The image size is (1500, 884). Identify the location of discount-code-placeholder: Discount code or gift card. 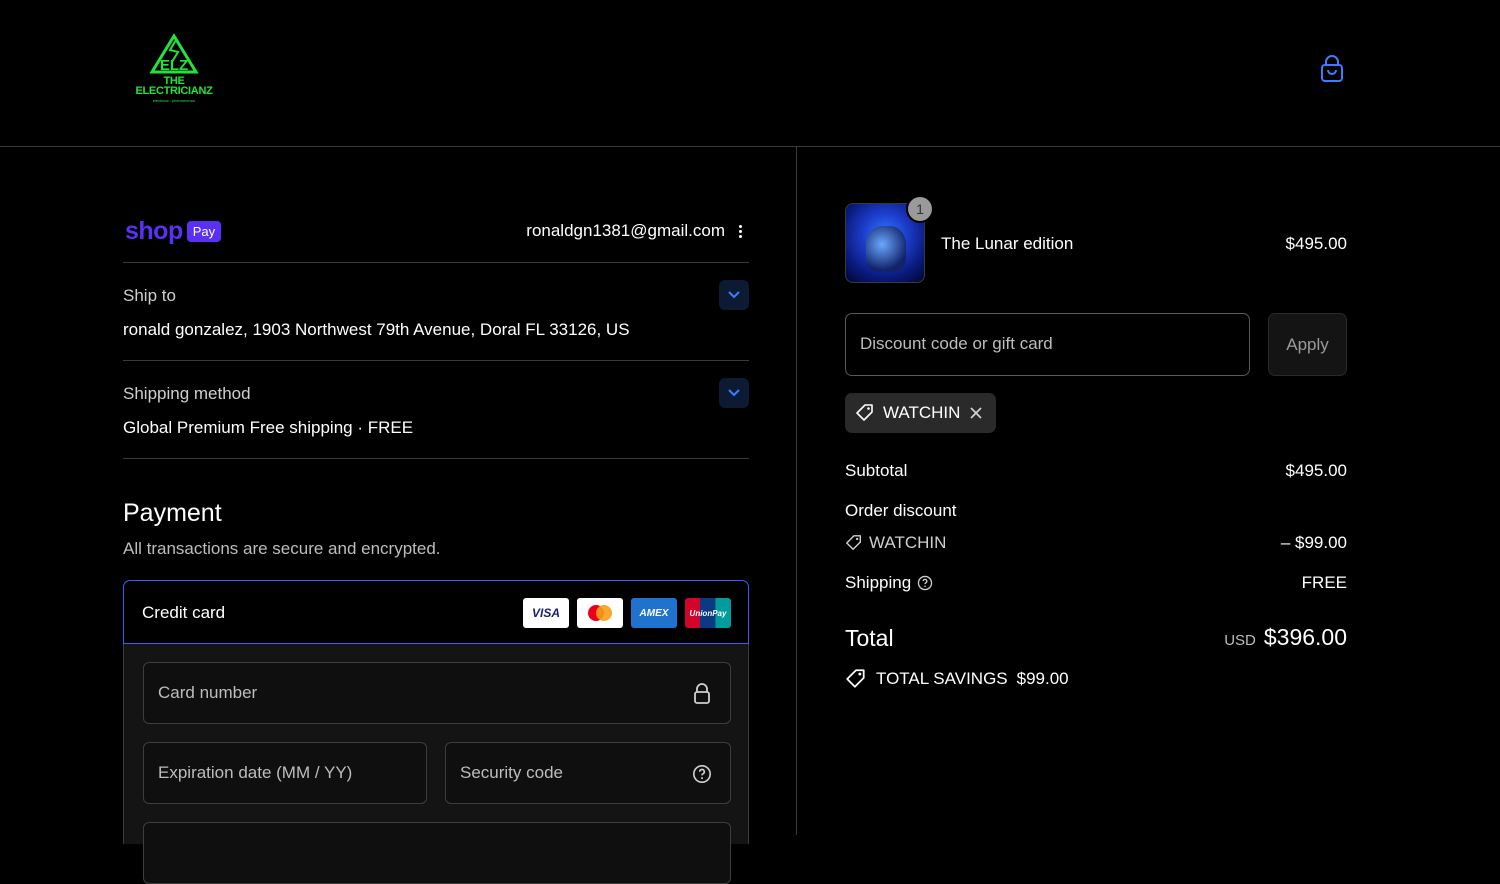
(956, 343).